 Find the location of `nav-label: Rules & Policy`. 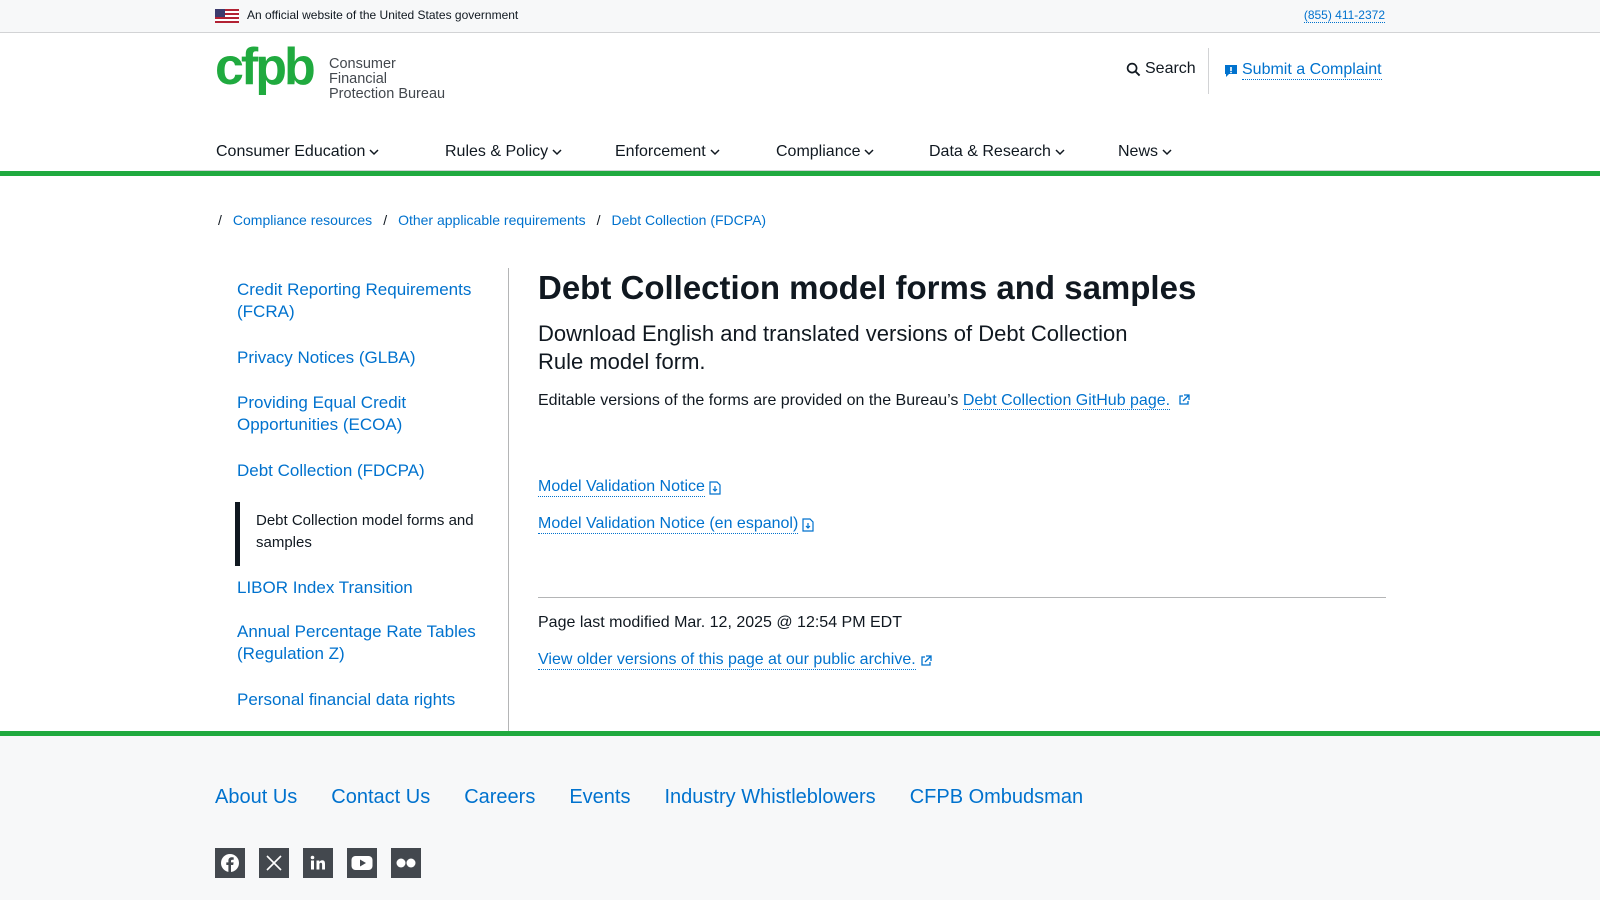

nav-label: Rules & Policy is located at coordinates (497, 151).